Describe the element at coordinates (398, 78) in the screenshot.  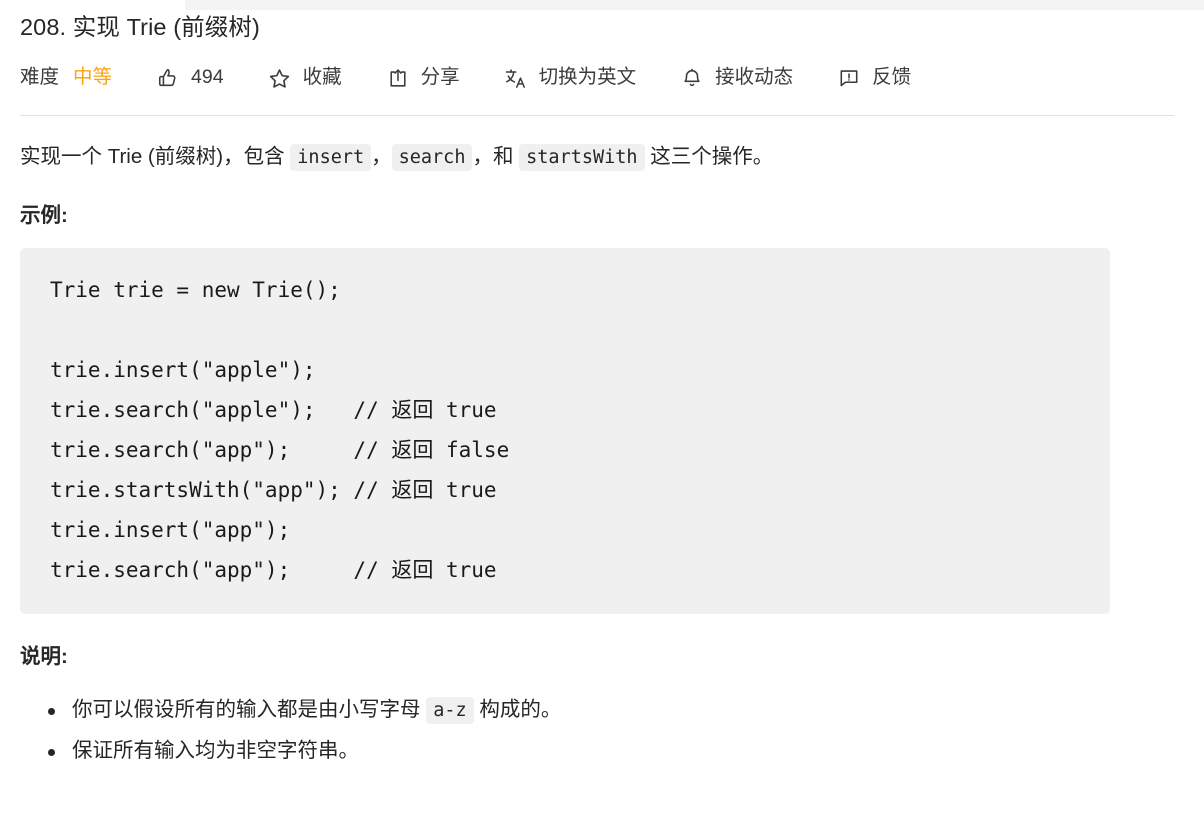
I see `share-icon` at that location.